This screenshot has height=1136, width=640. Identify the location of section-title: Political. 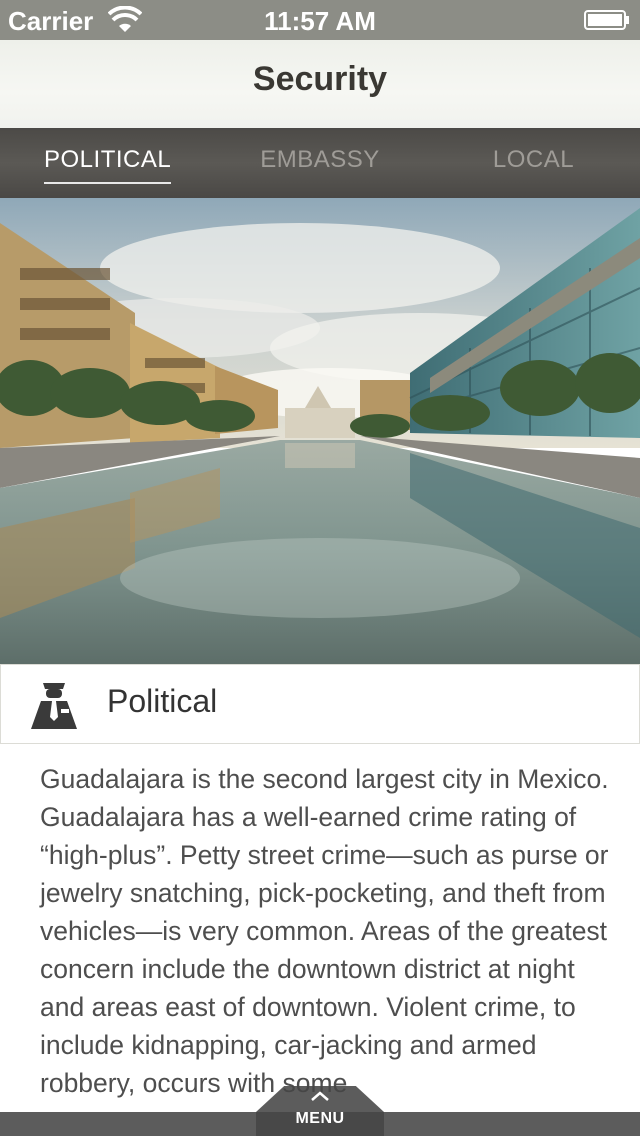
(162, 701).